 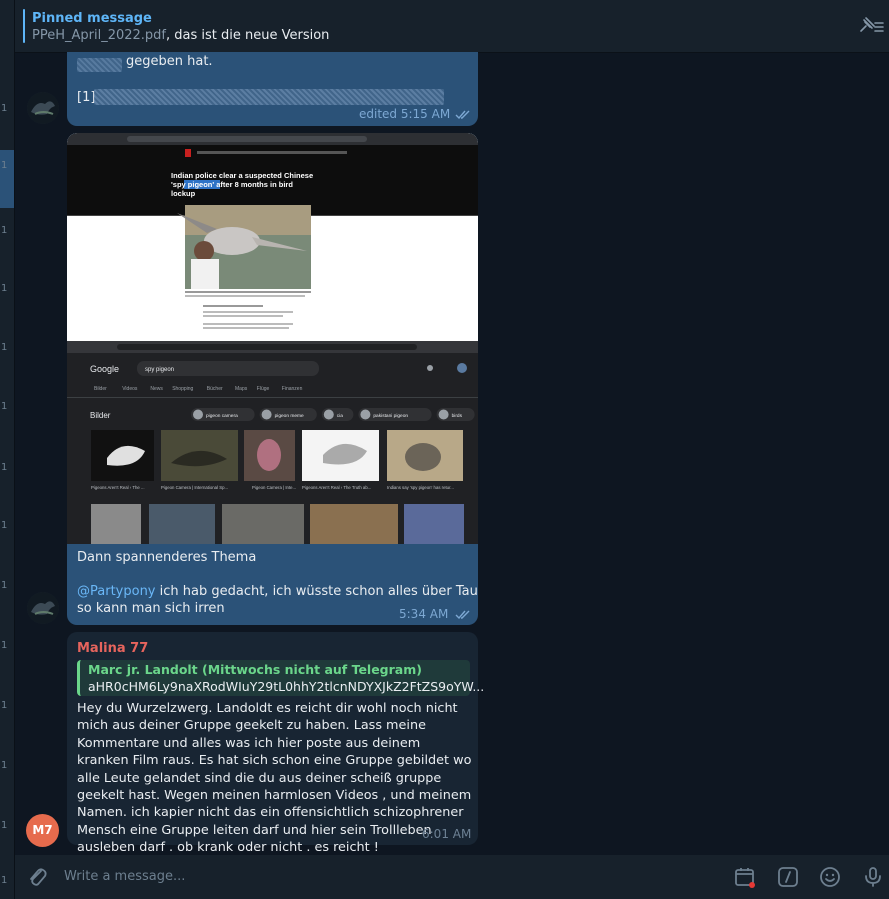 What do you see at coordinates (112, 648) in the screenshot?
I see `sender-name: Malina 77` at bounding box center [112, 648].